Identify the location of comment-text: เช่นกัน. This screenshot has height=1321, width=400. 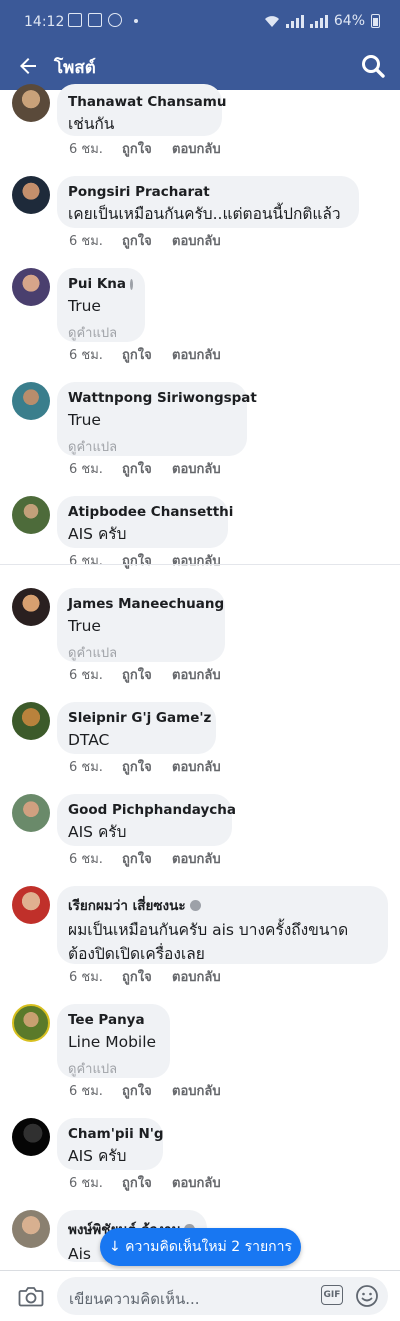
(91, 124).